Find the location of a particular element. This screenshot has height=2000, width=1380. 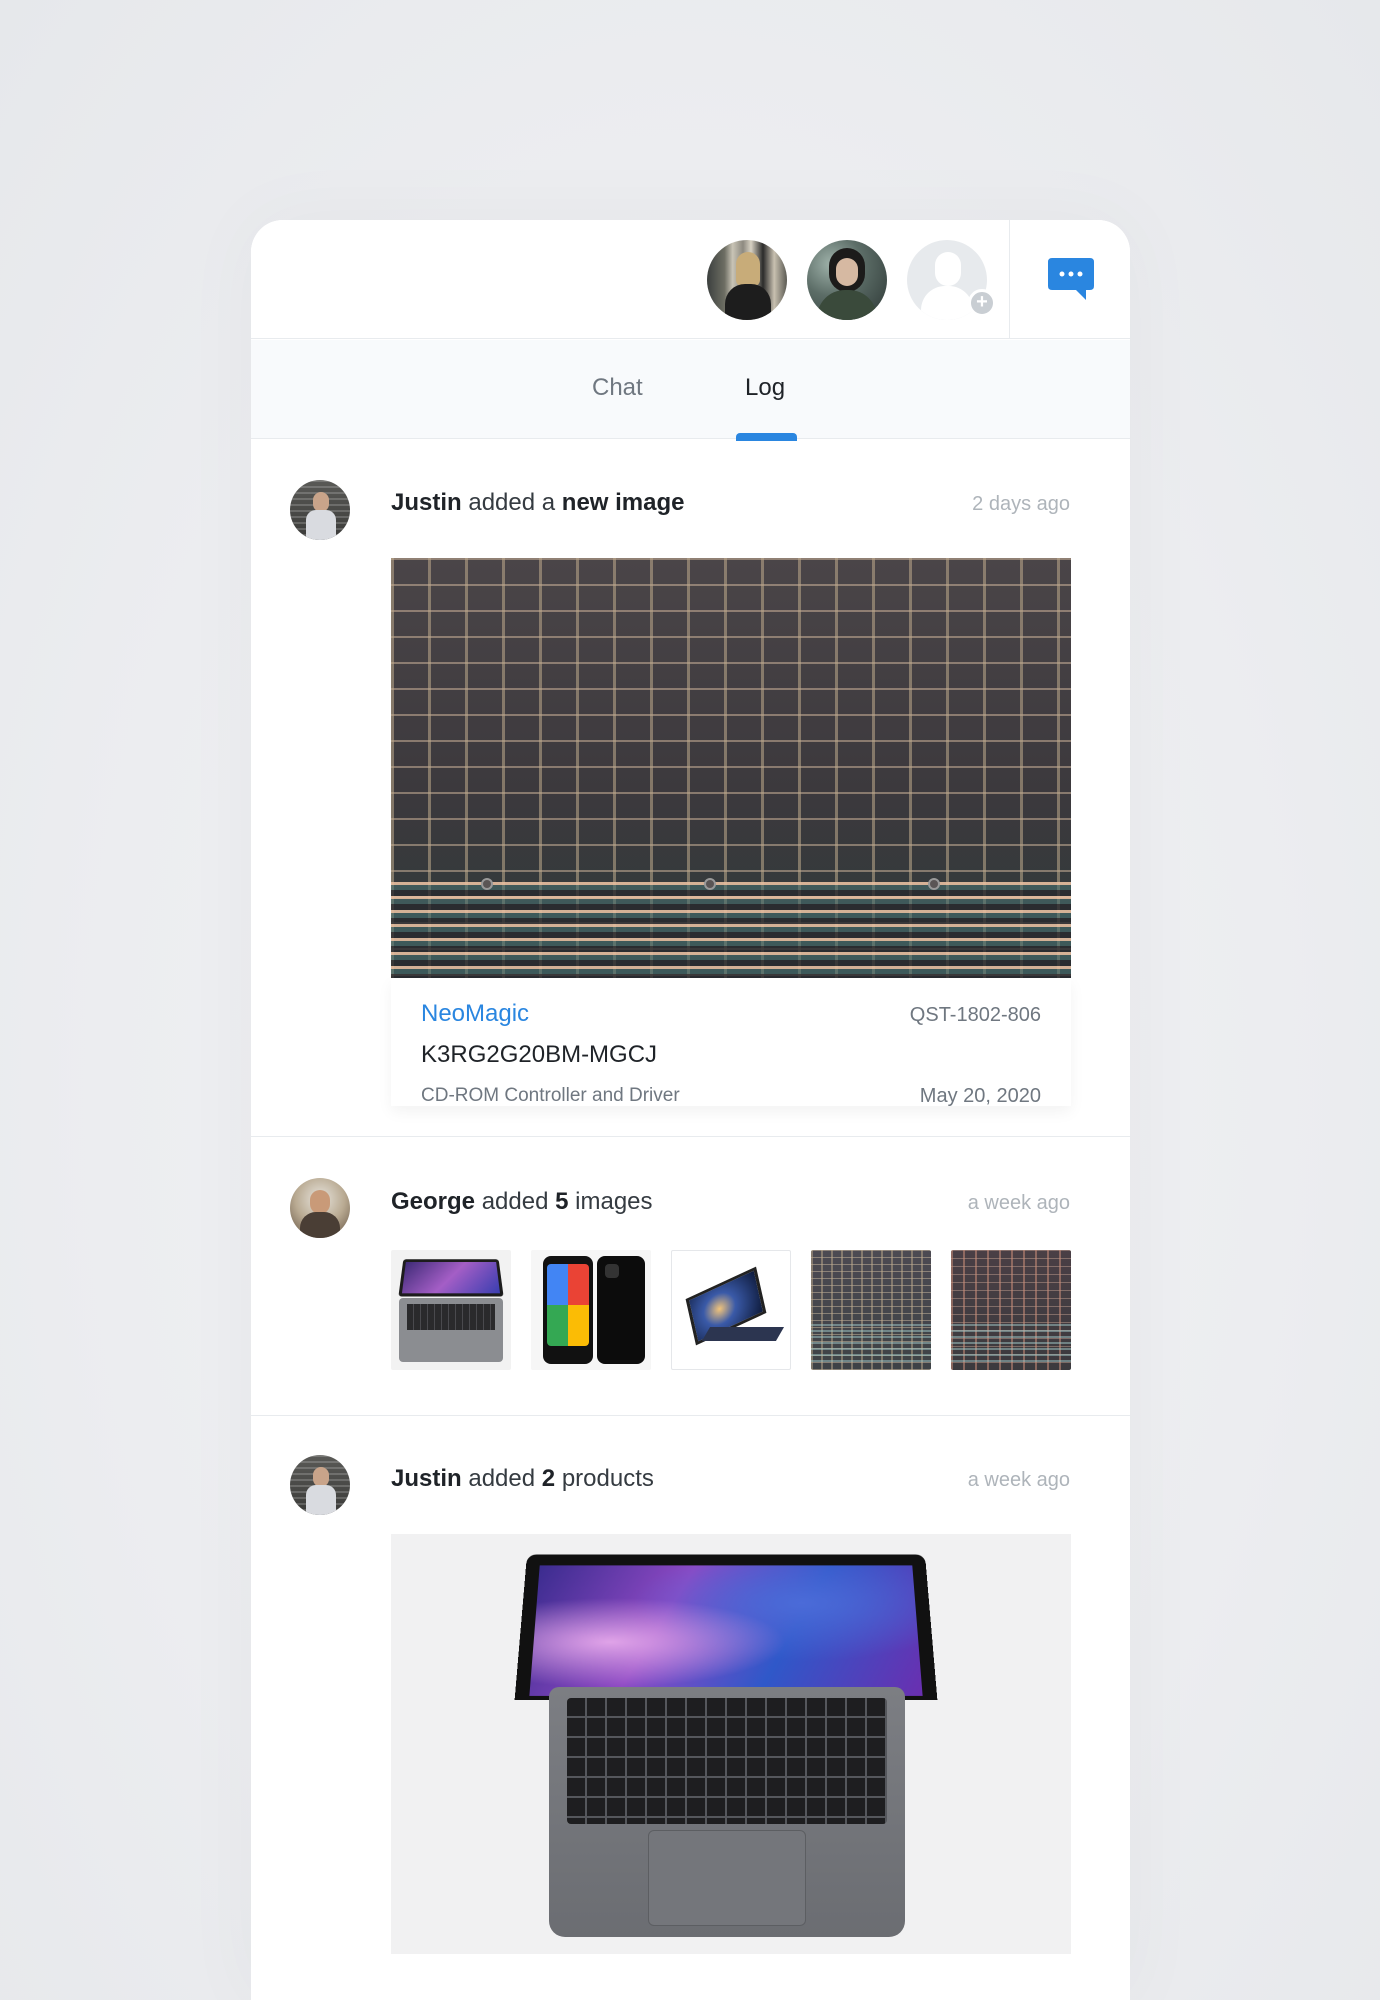

thumbnail-phones is located at coordinates (591, 1310).